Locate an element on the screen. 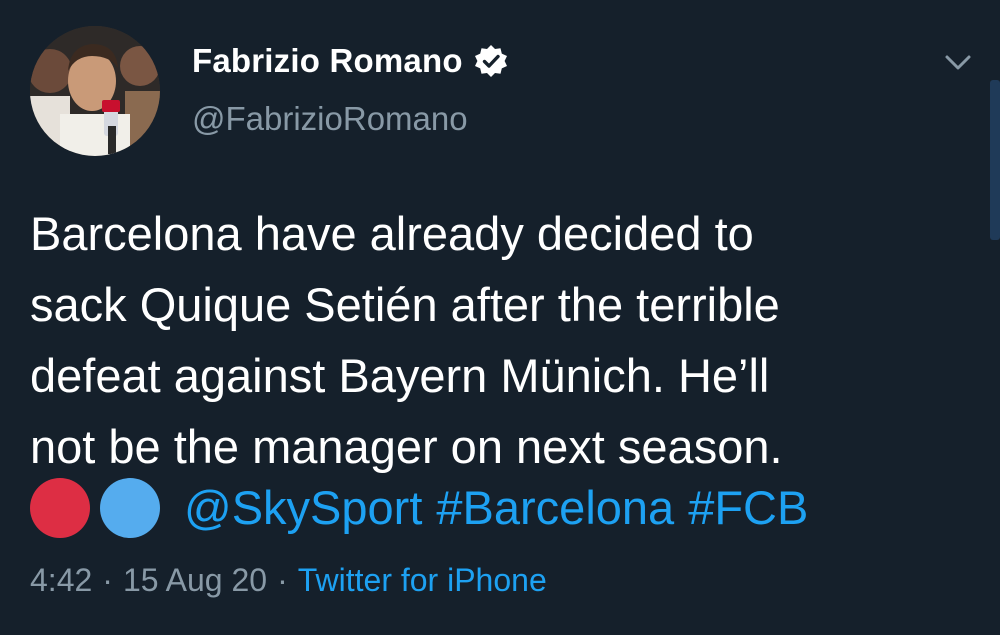 The width and height of the screenshot is (1000, 635). tweet-text-line: sack Quique Setién after the terrible is located at coordinates (405, 304).